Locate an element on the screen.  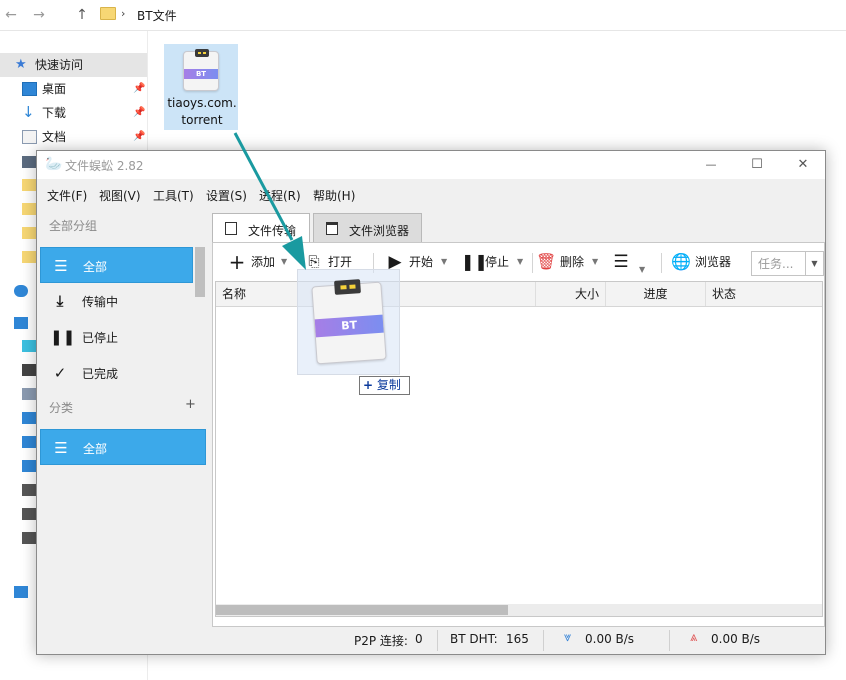
torrent-file-item: BT tiaoys.com.torrent is located at coordinates (201, 87).